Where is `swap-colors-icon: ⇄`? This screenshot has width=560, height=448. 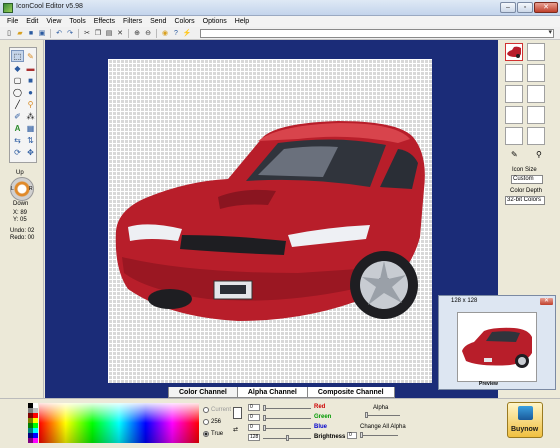 swap-colors-icon: ⇄ is located at coordinates (235, 429).